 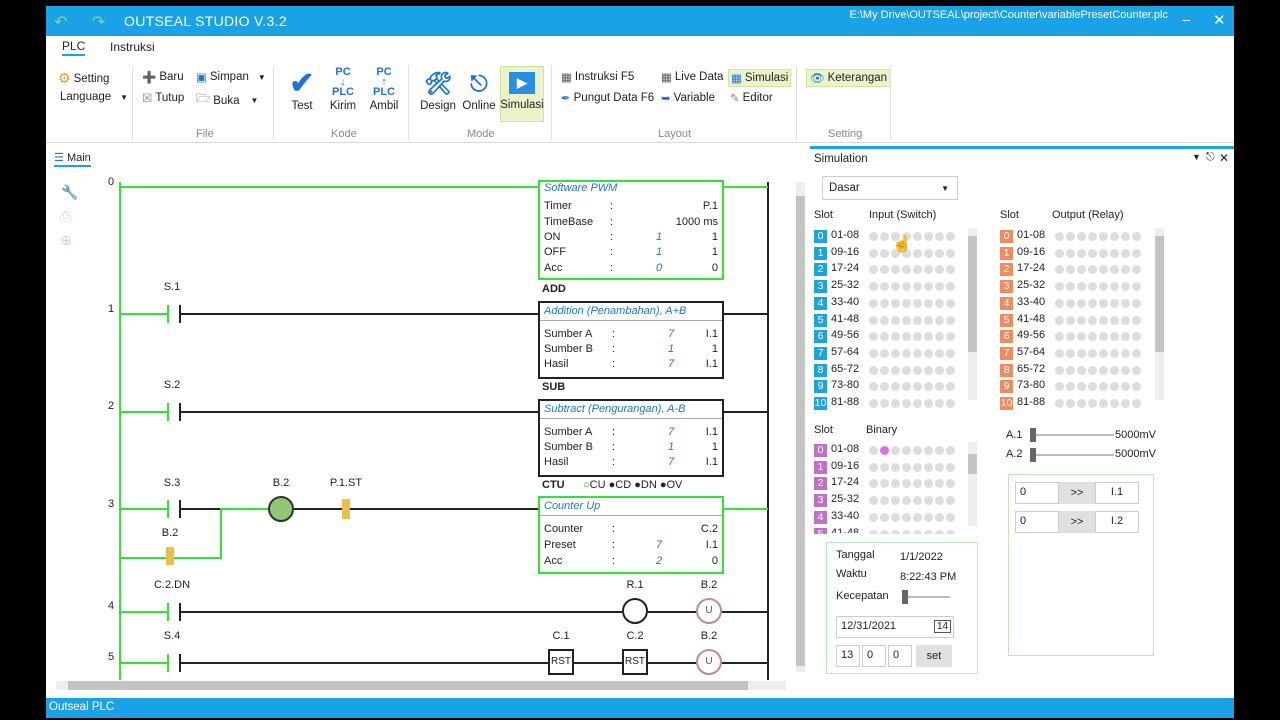 What do you see at coordinates (597, 77) in the screenshot?
I see `instruksi-f5-button: ▦ Instruksi F5` at bounding box center [597, 77].